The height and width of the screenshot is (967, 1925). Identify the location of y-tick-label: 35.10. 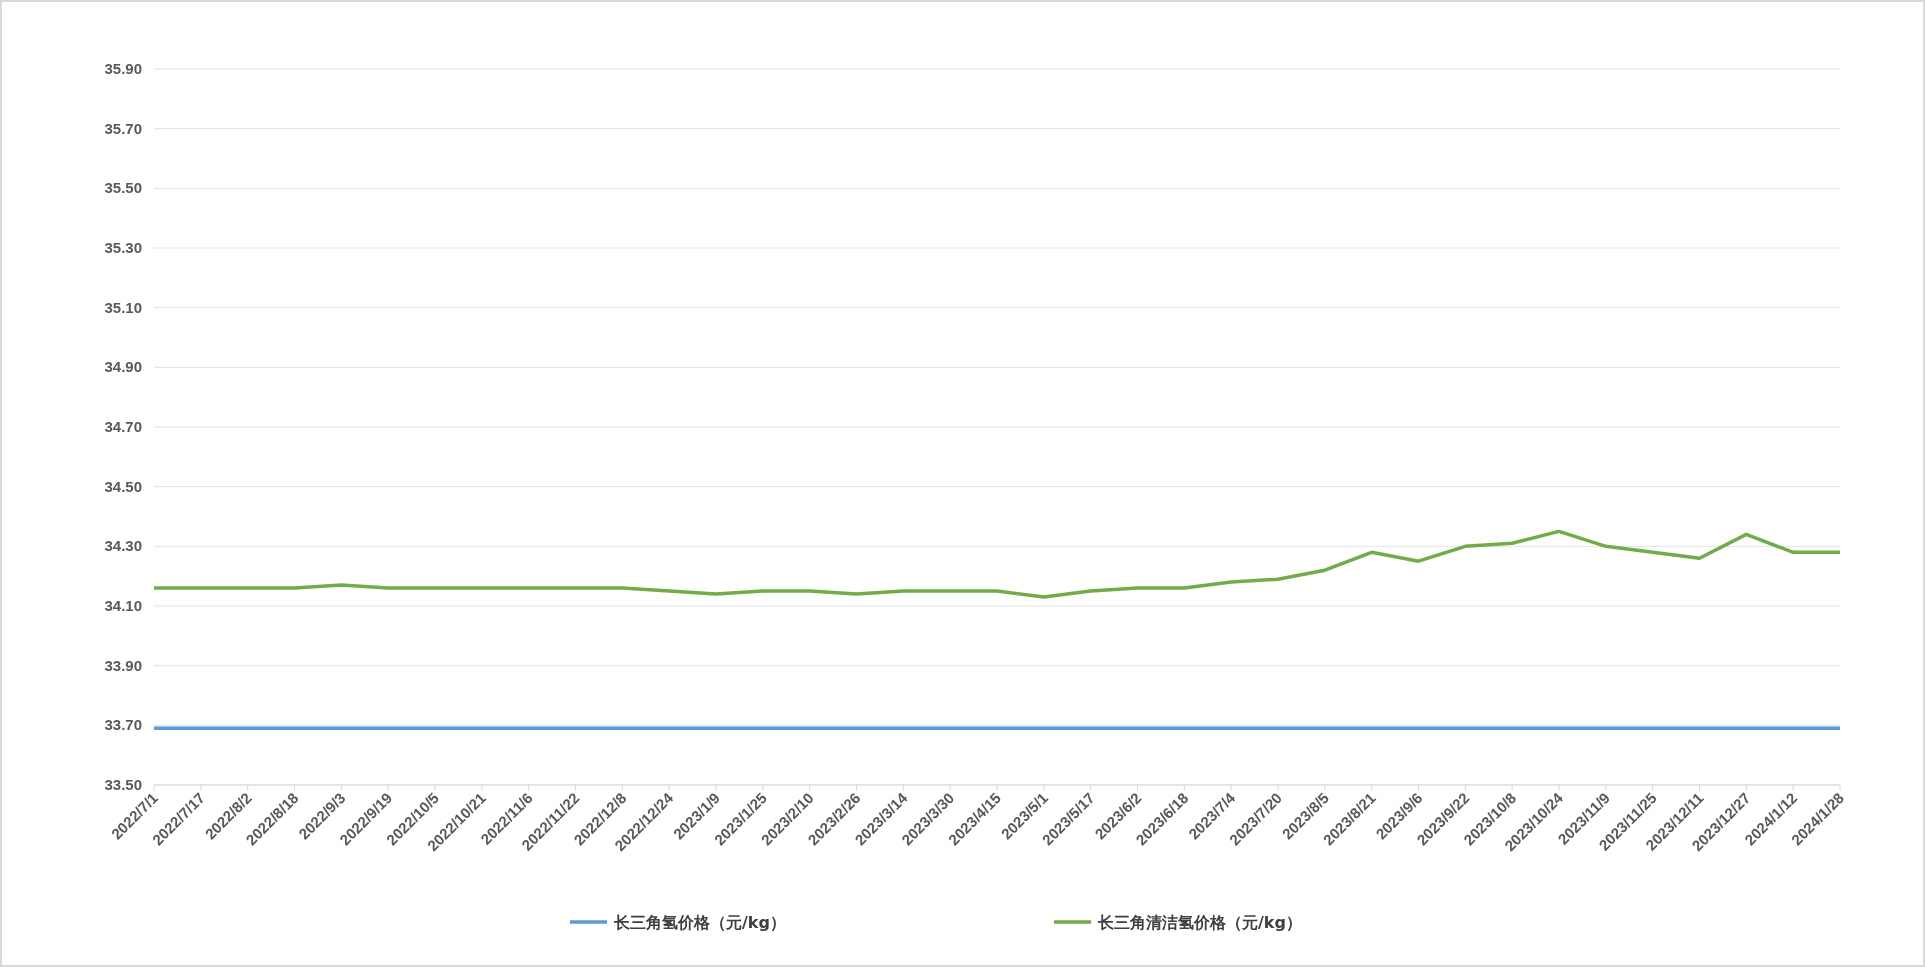
(123, 307).